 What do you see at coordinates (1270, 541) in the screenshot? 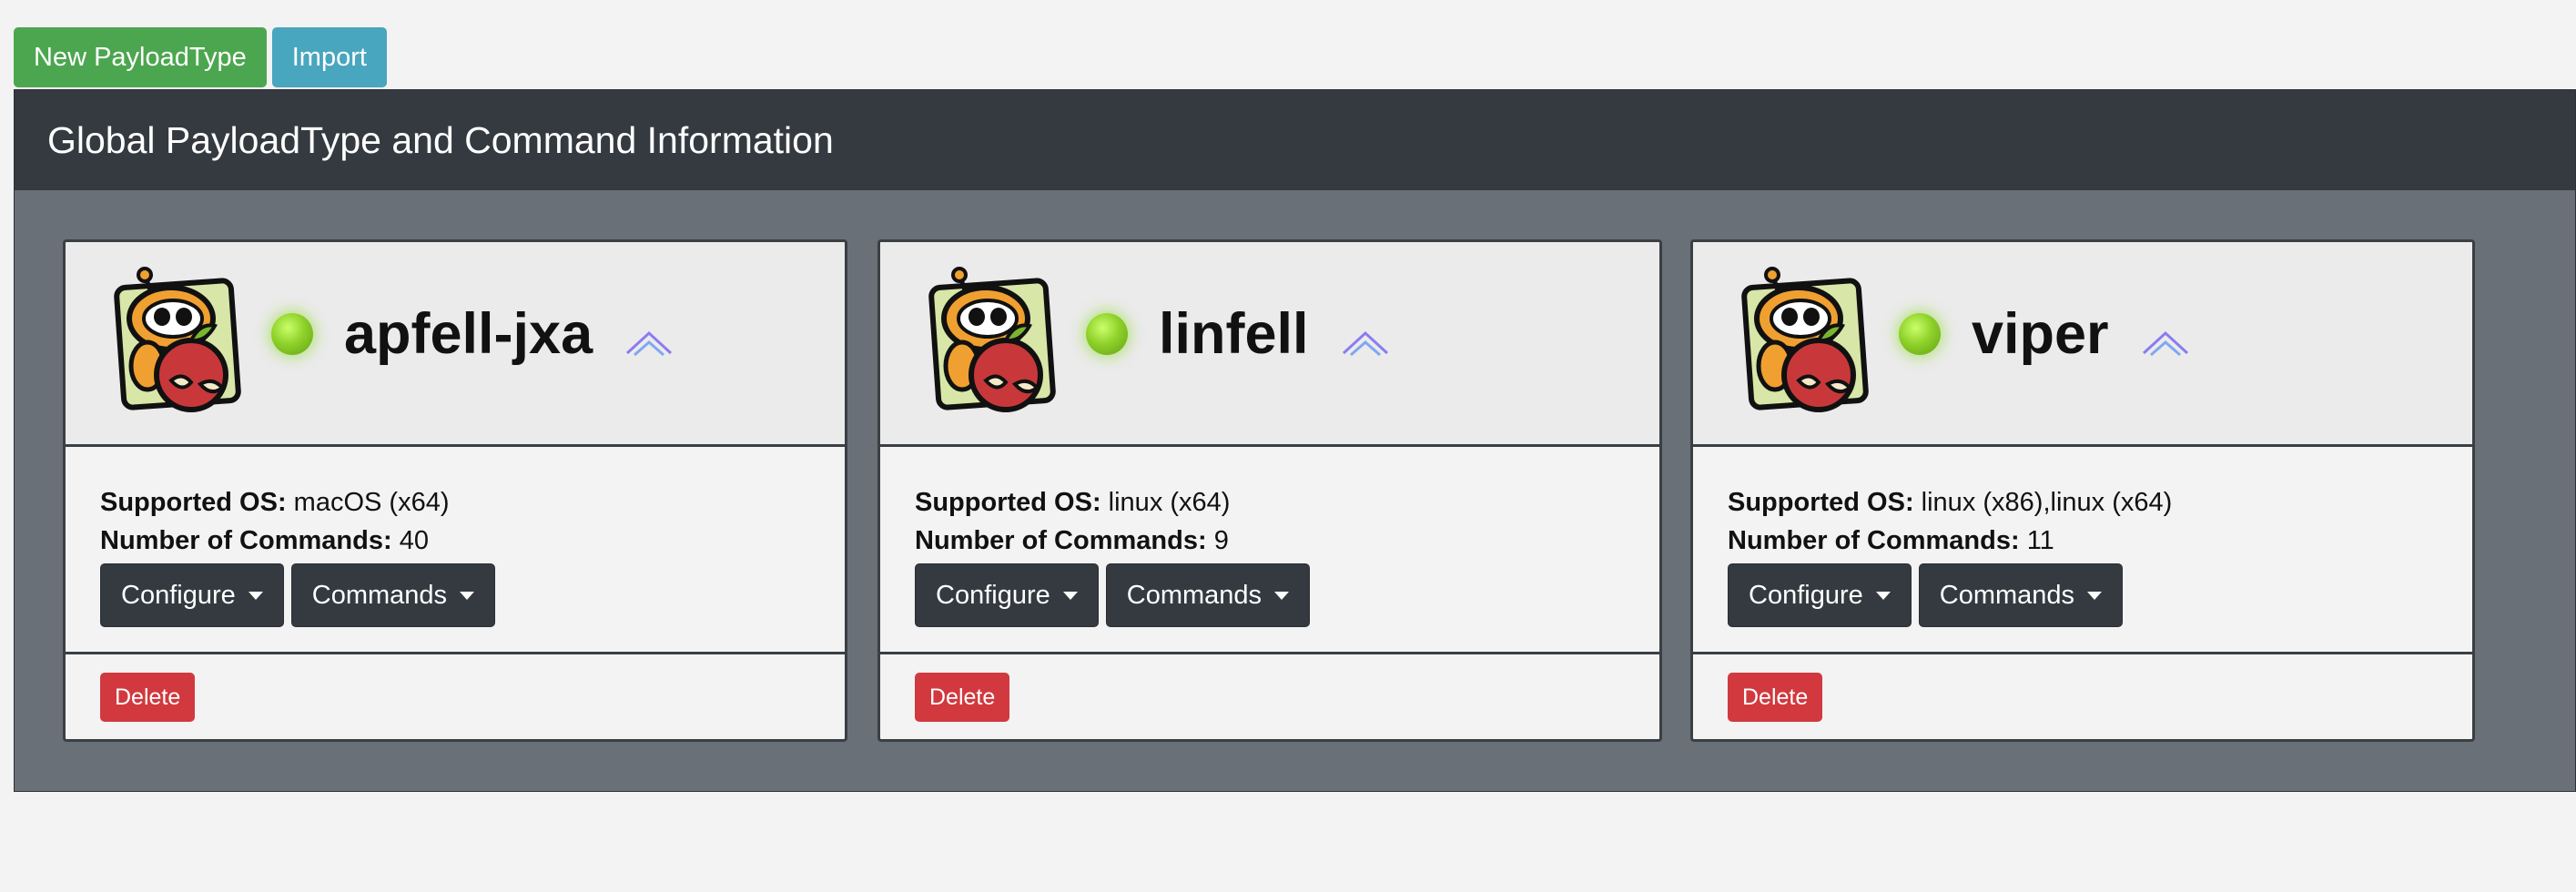
I see `num-commands-line: Number of Commands: 9` at bounding box center [1270, 541].